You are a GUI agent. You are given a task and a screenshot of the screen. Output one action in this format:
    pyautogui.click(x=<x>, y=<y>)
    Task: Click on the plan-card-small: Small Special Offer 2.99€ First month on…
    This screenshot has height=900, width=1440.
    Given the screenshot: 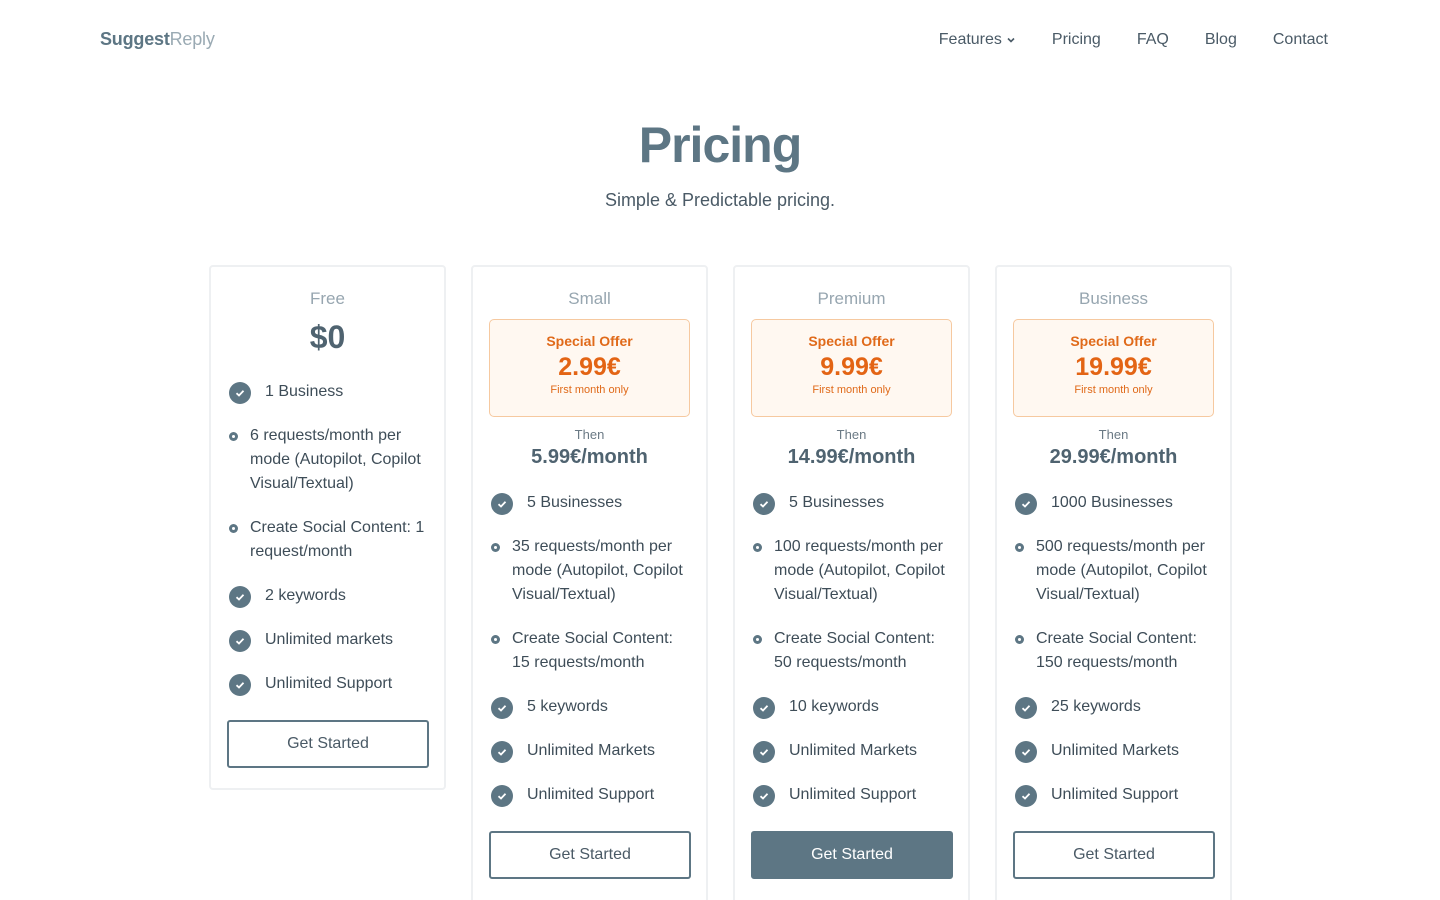 What is the action you would take?
    pyautogui.click(x=589, y=582)
    